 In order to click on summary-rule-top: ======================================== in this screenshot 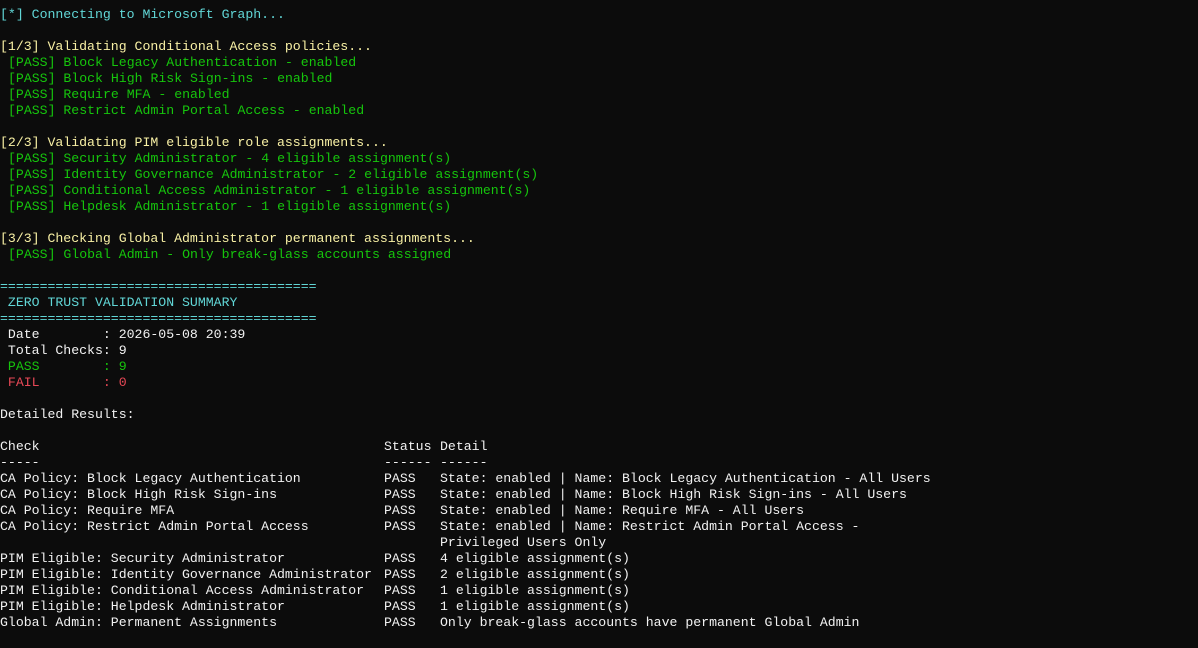, I will do `click(158, 286)`.